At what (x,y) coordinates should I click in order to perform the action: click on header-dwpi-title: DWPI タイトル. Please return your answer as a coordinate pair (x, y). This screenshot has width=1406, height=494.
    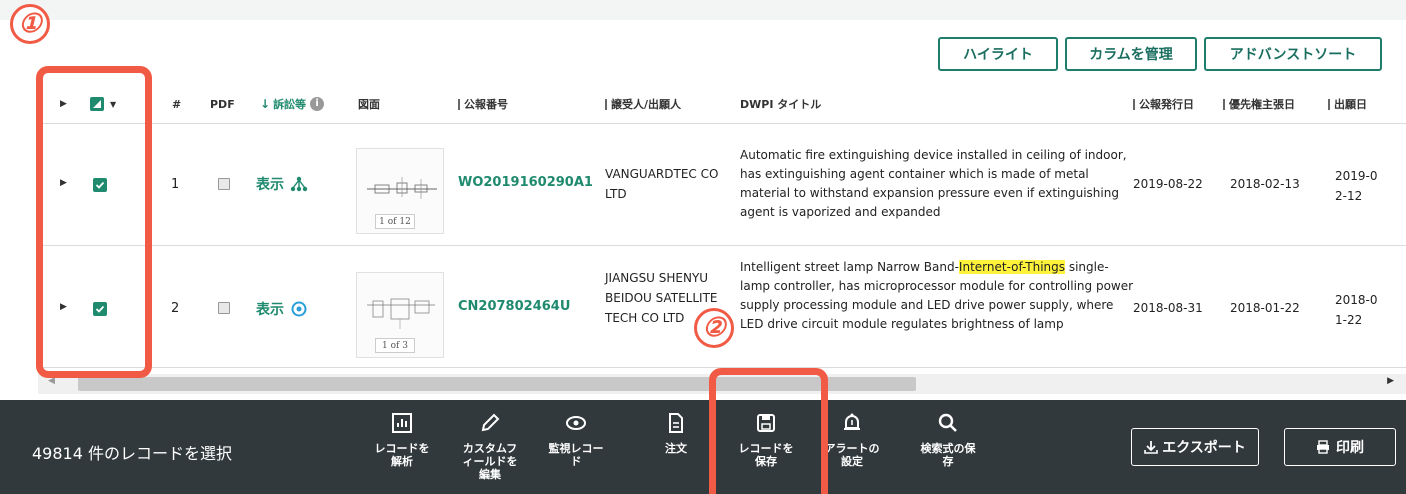
    Looking at the image, I should click on (781, 104).